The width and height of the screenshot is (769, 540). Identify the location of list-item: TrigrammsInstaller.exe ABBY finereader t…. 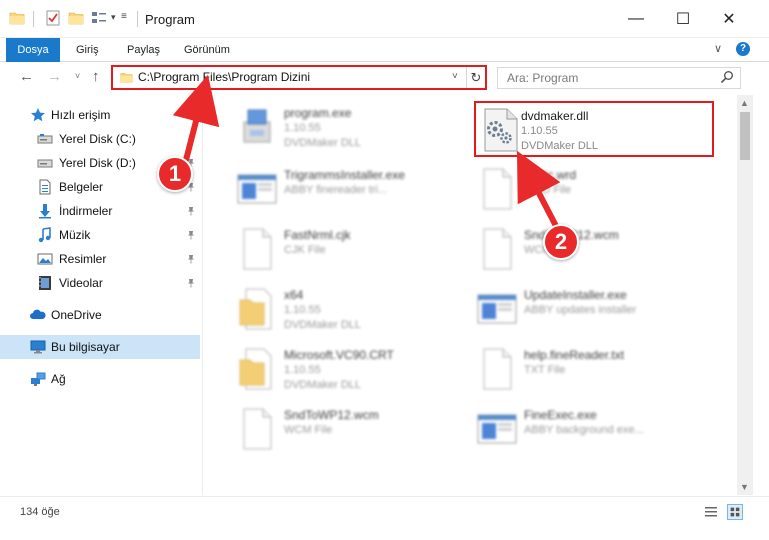
(334, 190).